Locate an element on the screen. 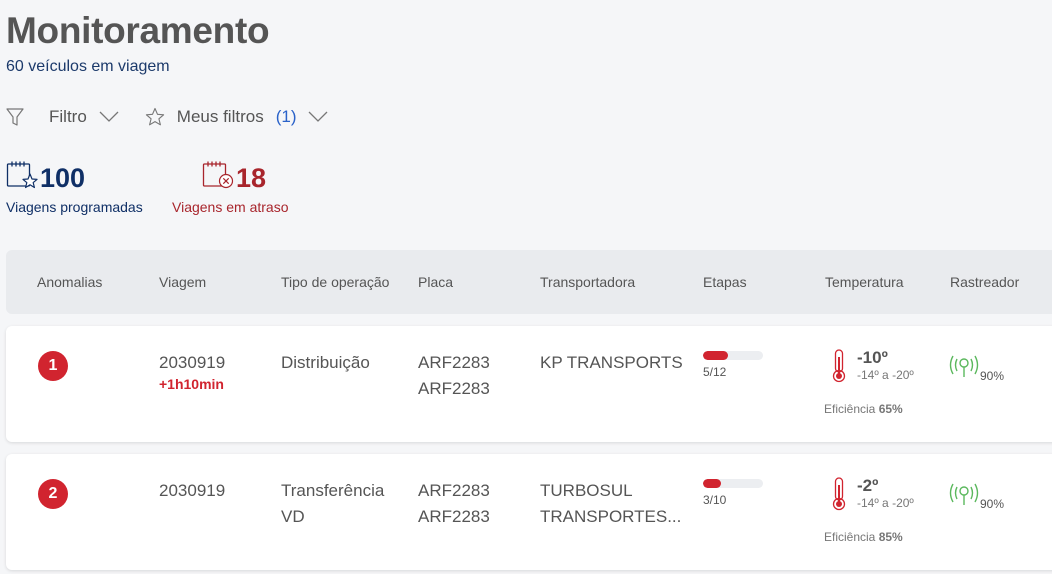 The image size is (1052, 574). scheduled-trips-label: Viagens programadas is located at coordinates (74, 207).